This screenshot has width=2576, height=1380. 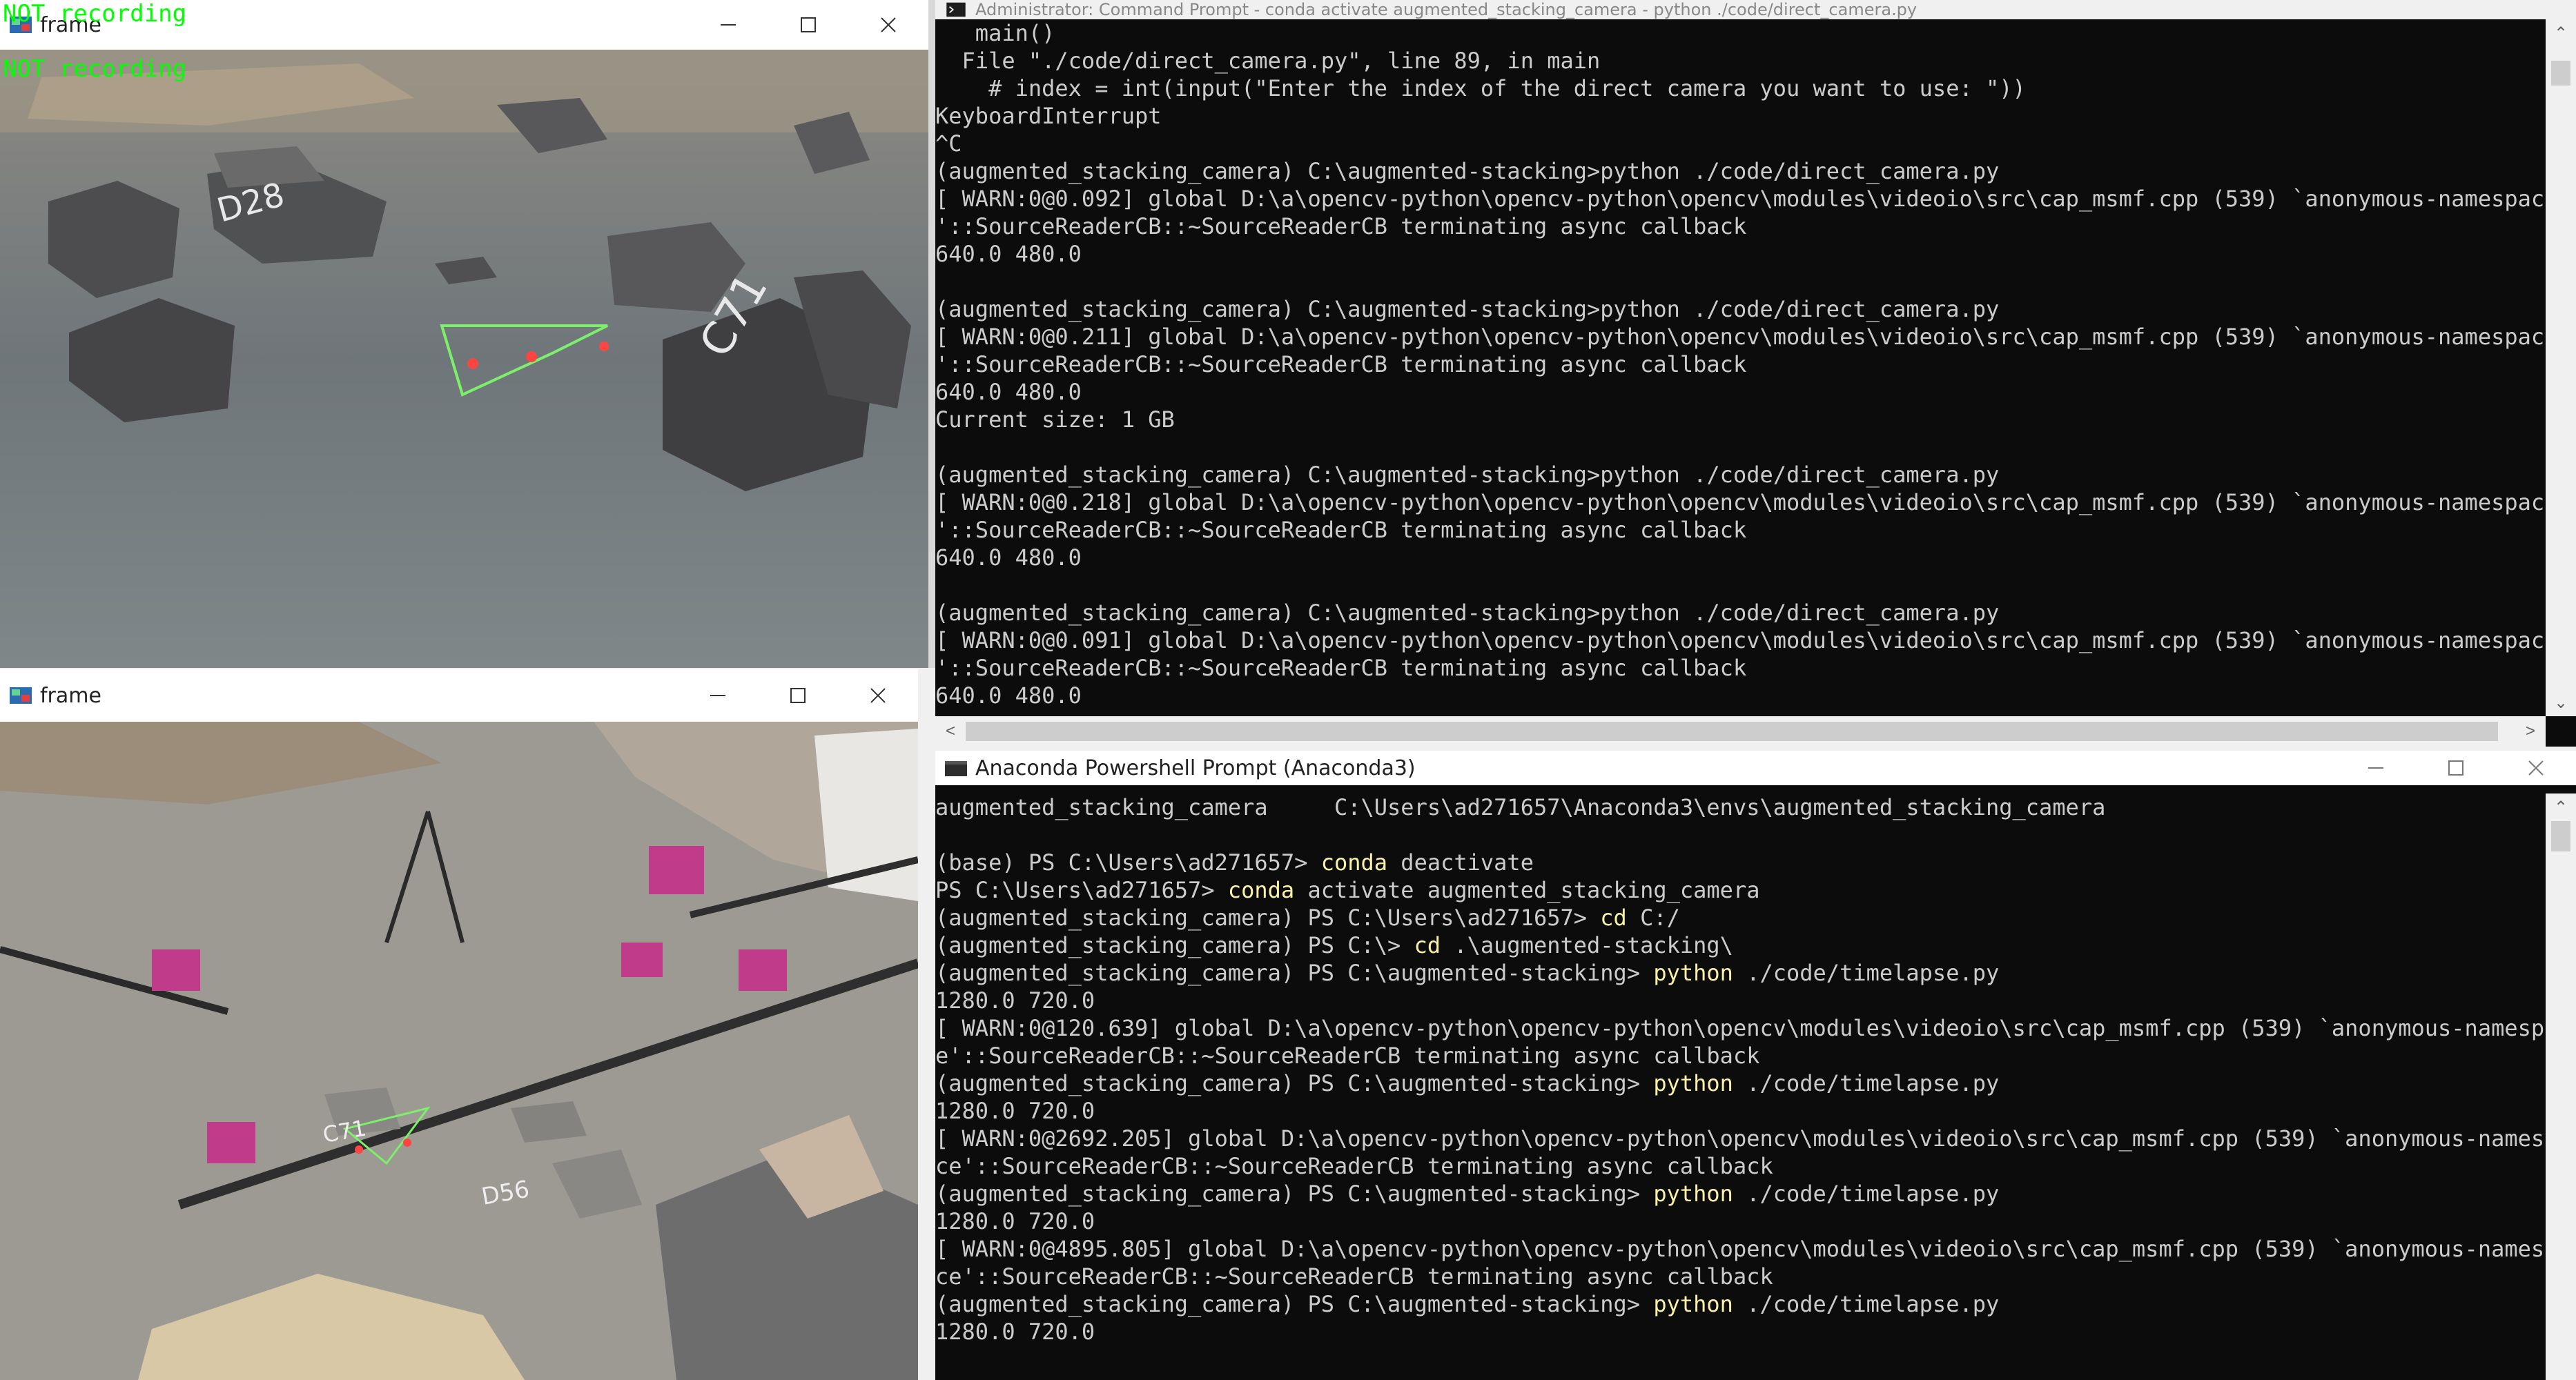 I want to click on scroll-right-icon: >, so click(x=2530, y=731).